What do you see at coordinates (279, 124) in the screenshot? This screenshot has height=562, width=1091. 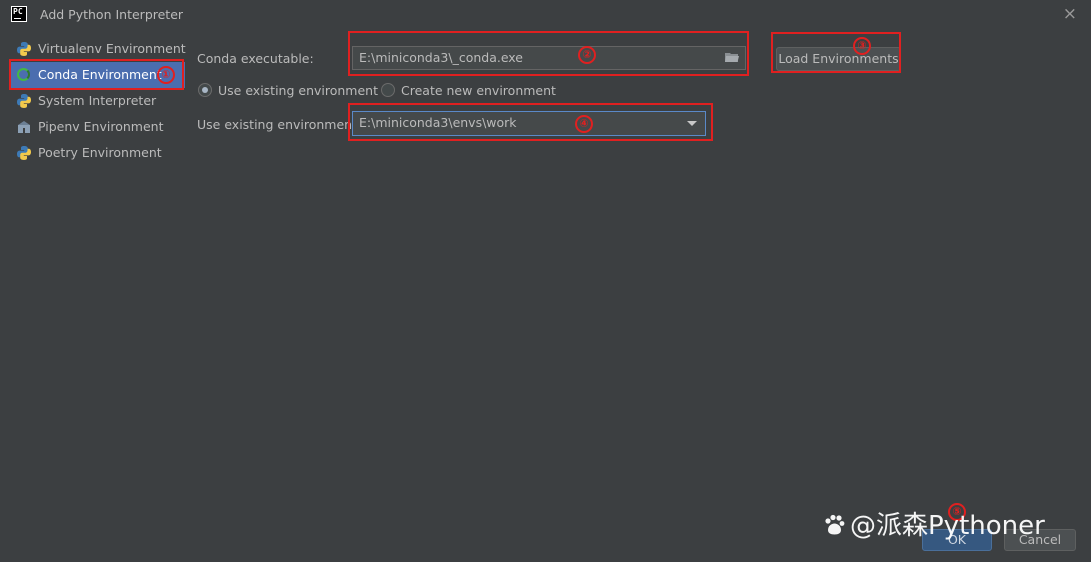 I see `existing-environment-label: Use existing environment:` at bounding box center [279, 124].